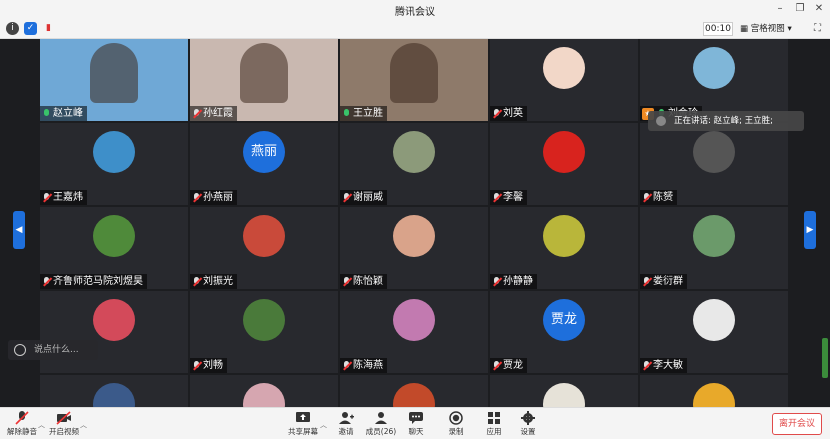 Image resolution: width=830 pixels, height=439 pixels. I want to click on participant-nameplate: 赵立峰, so click(63, 113).